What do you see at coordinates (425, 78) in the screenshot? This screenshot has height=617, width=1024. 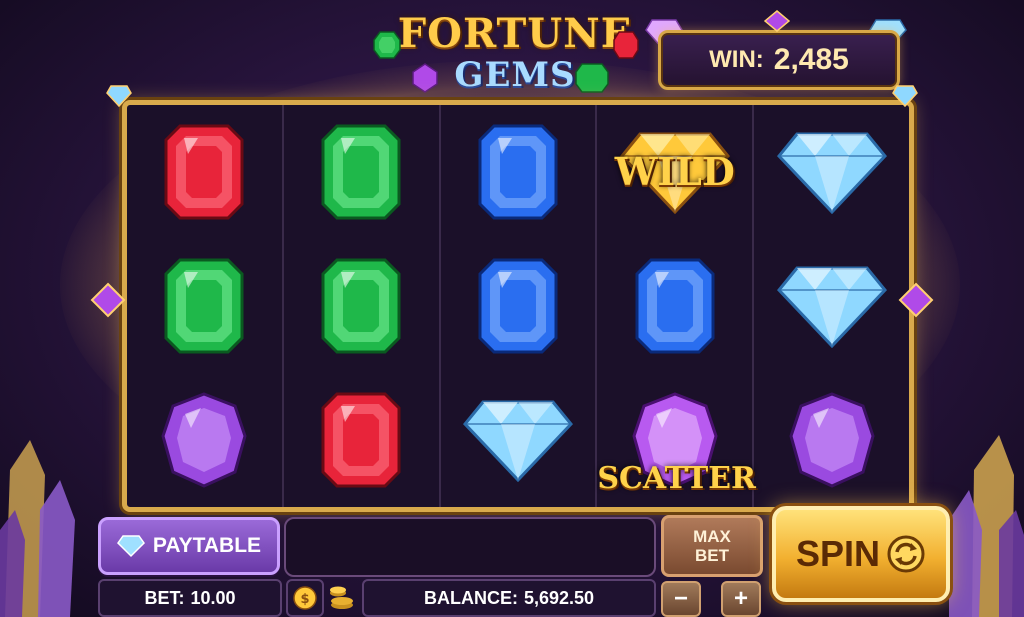 I see `logo-purple-gem-icon` at bounding box center [425, 78].